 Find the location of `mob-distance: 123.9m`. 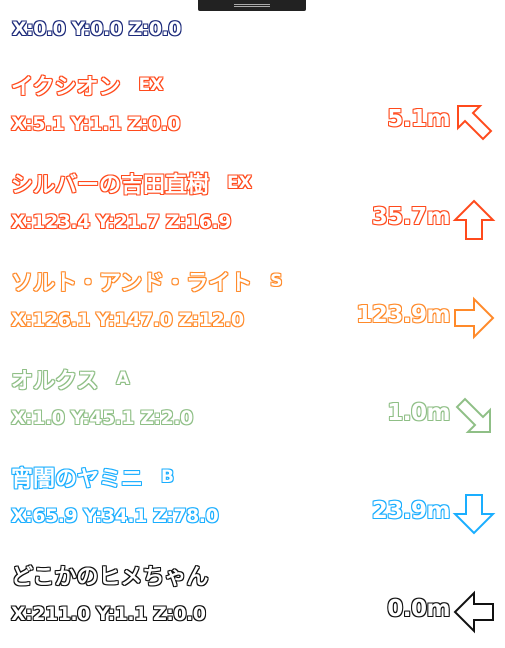

mob-distance: 123.9m is located at coordinates (403, 315).